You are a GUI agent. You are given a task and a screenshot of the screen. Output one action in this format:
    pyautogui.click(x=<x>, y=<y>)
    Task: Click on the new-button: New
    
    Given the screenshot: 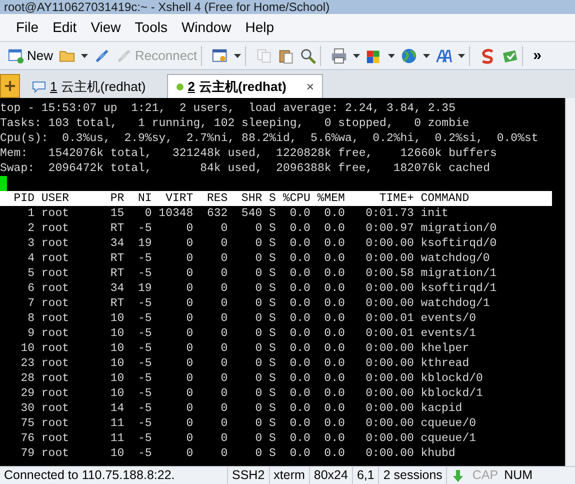 What is the action you would take?
    pyautogui.click(x=31, y=56)
    